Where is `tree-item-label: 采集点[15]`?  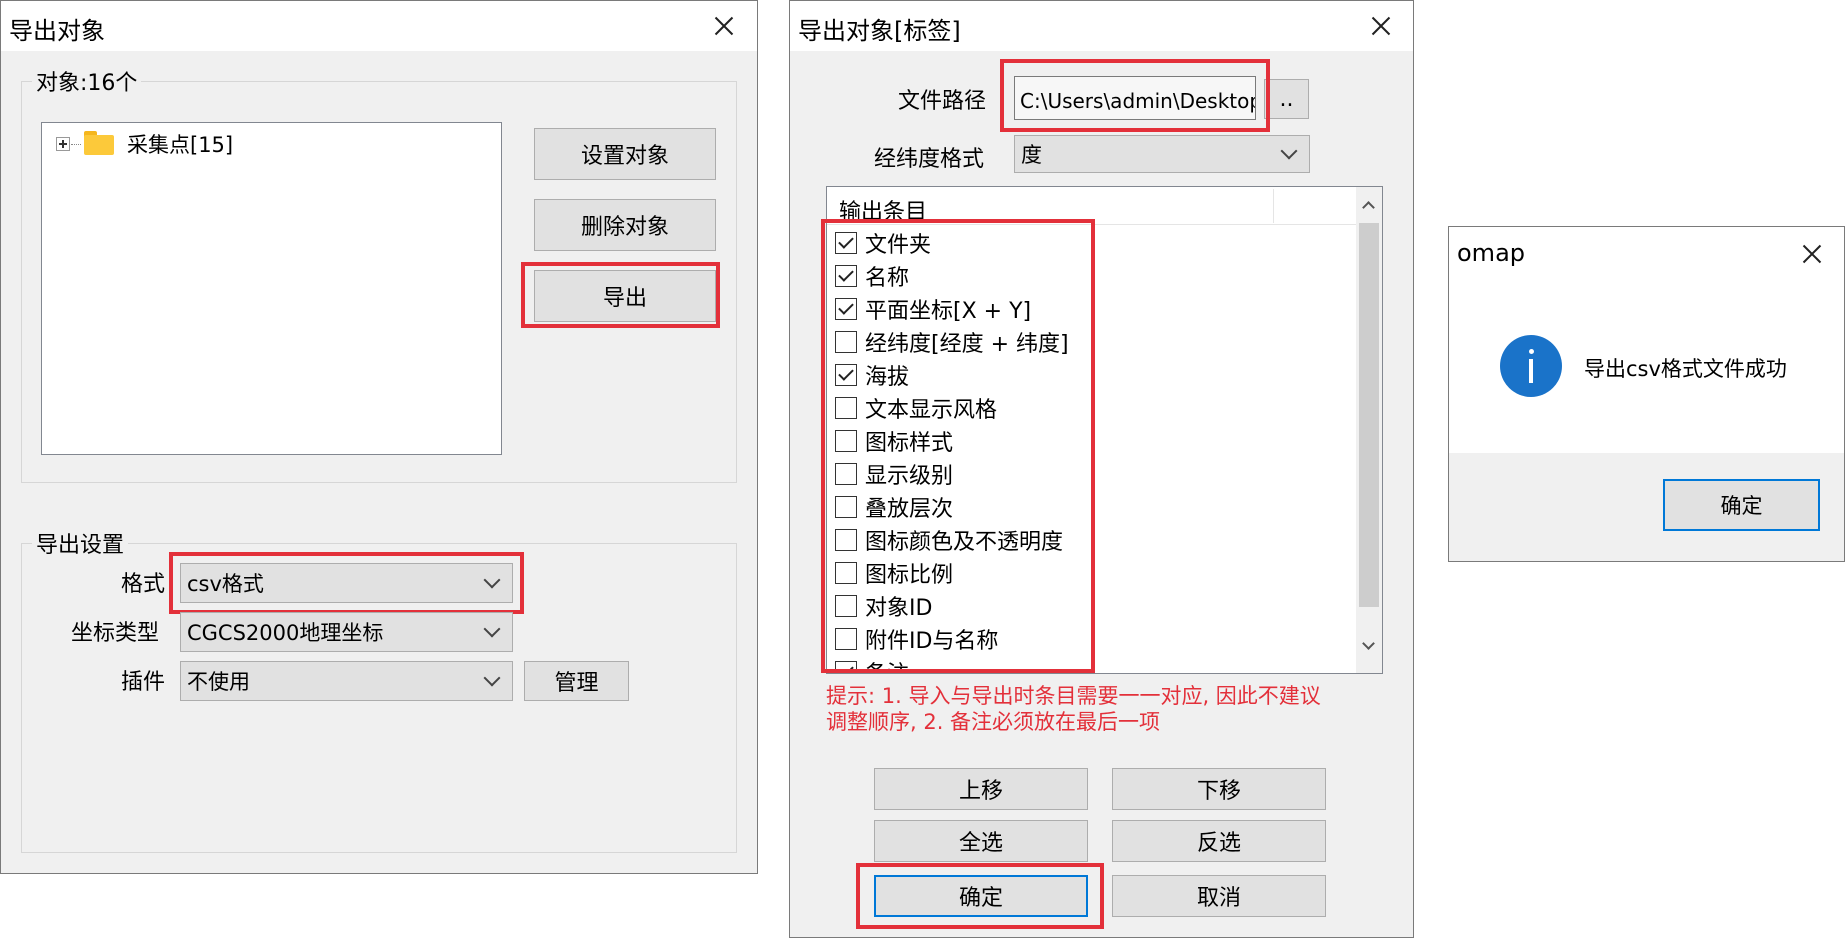
tree-item-label: 采集点[15] is located at coordinates (180, 144).